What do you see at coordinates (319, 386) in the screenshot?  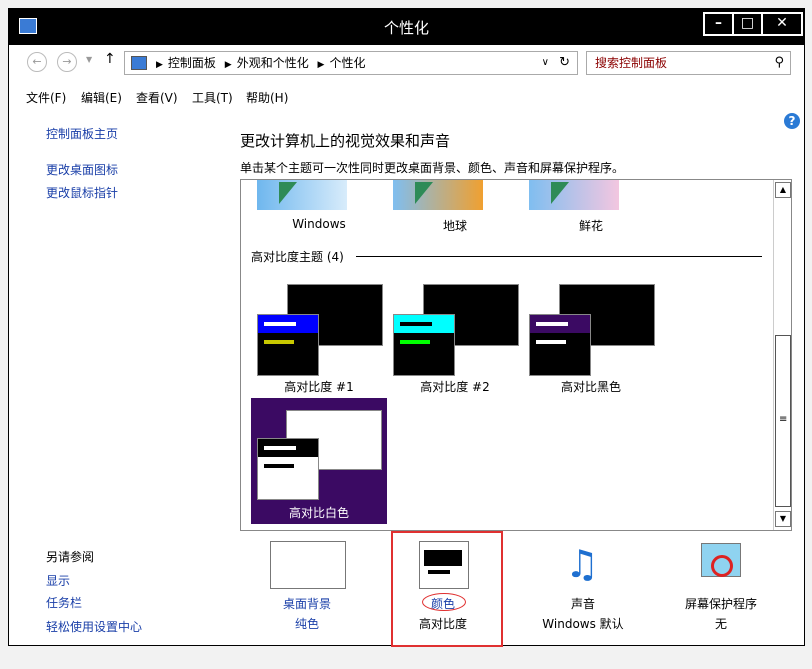 I see `theme-label-high-contrast-1: 高对比度 #1` at bounding box center [319, 386].